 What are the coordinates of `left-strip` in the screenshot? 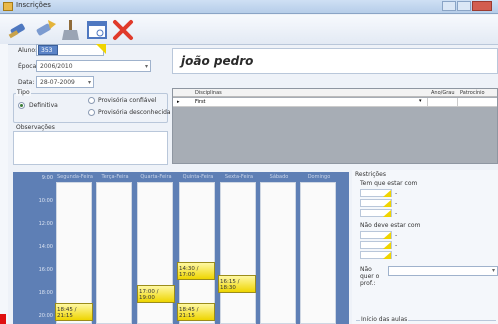 It's located at (4, 184).